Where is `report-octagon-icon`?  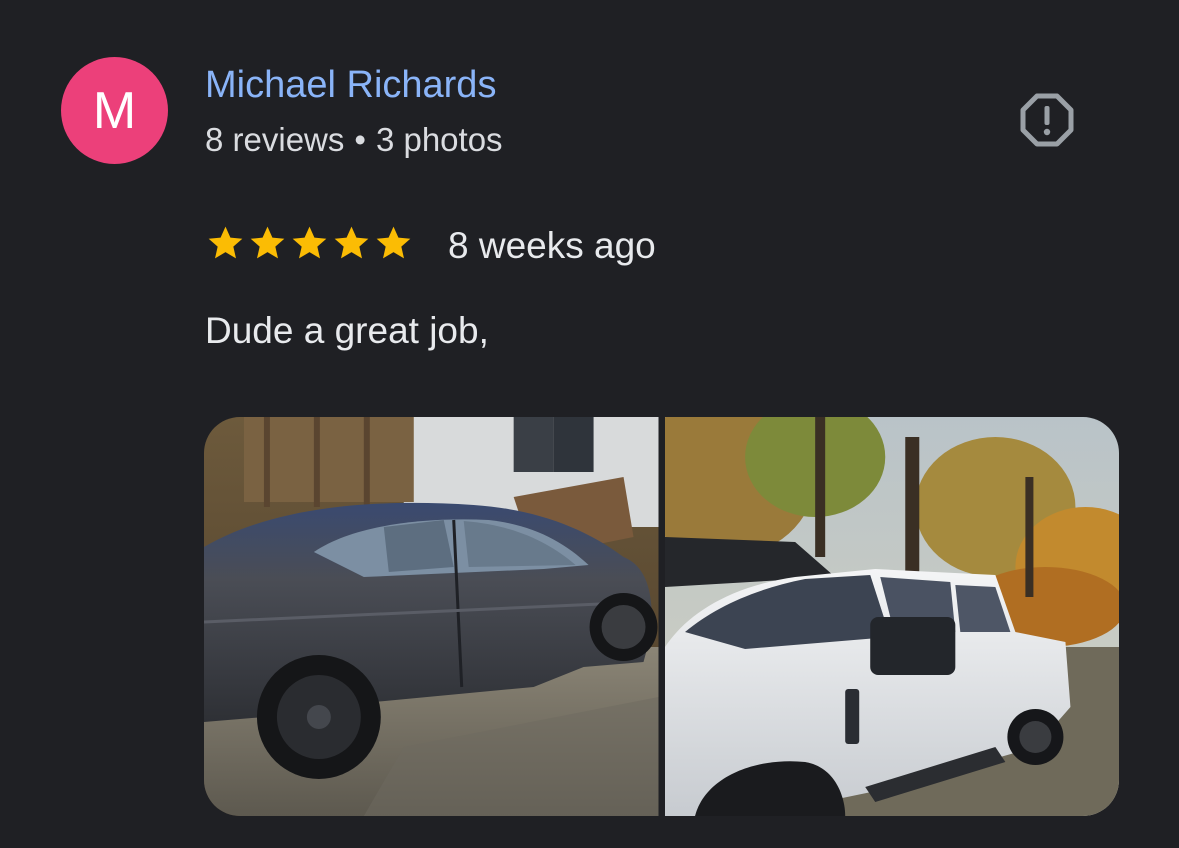
report-octagon-icon is located at coordinates (1047, 120).